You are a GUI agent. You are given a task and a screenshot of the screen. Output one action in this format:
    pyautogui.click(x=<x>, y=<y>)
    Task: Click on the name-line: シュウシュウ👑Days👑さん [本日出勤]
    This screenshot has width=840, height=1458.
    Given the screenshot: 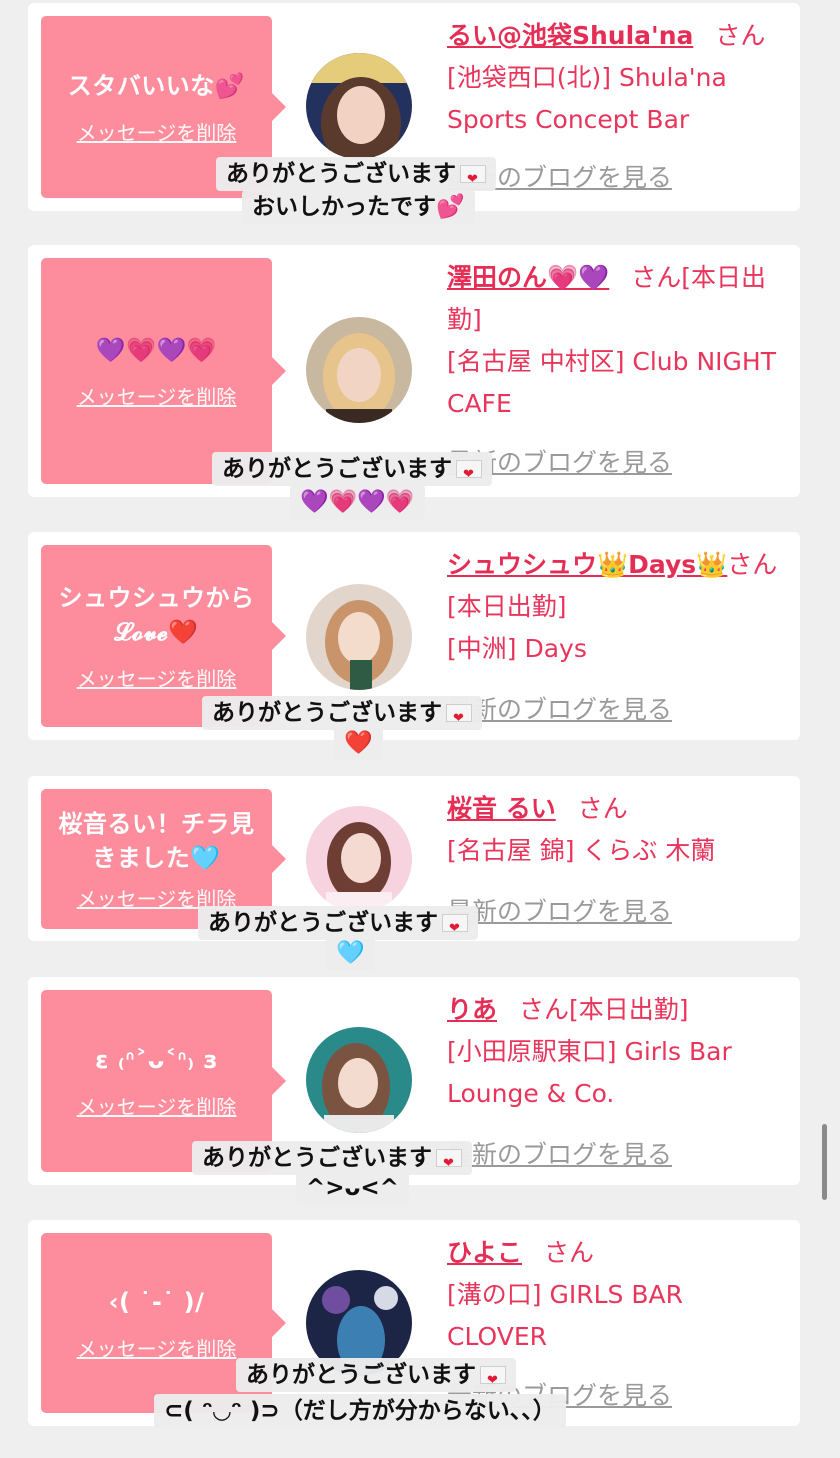 What is the action you would take?
    pyautogui.click(x=617, y=586)
    